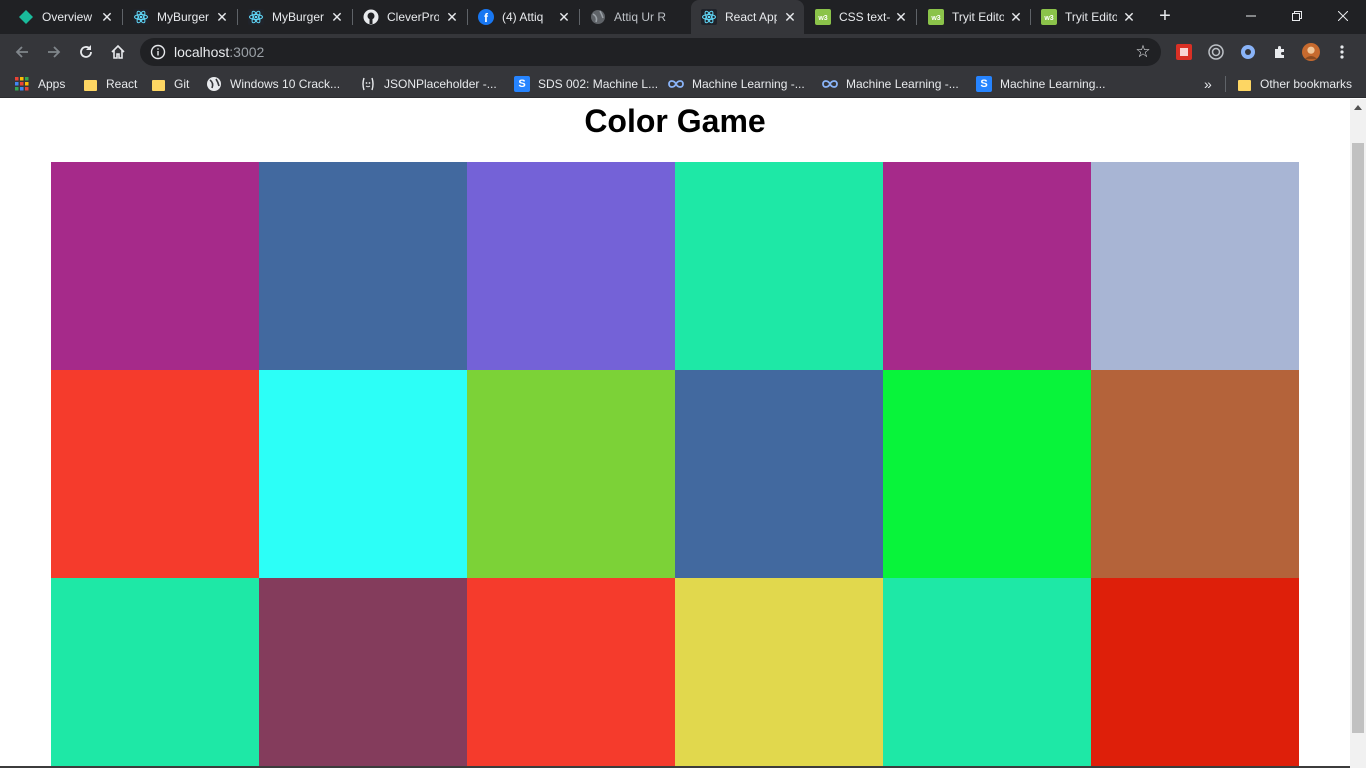  I want to click on menu-kebab-icon, so click(1342, 52).